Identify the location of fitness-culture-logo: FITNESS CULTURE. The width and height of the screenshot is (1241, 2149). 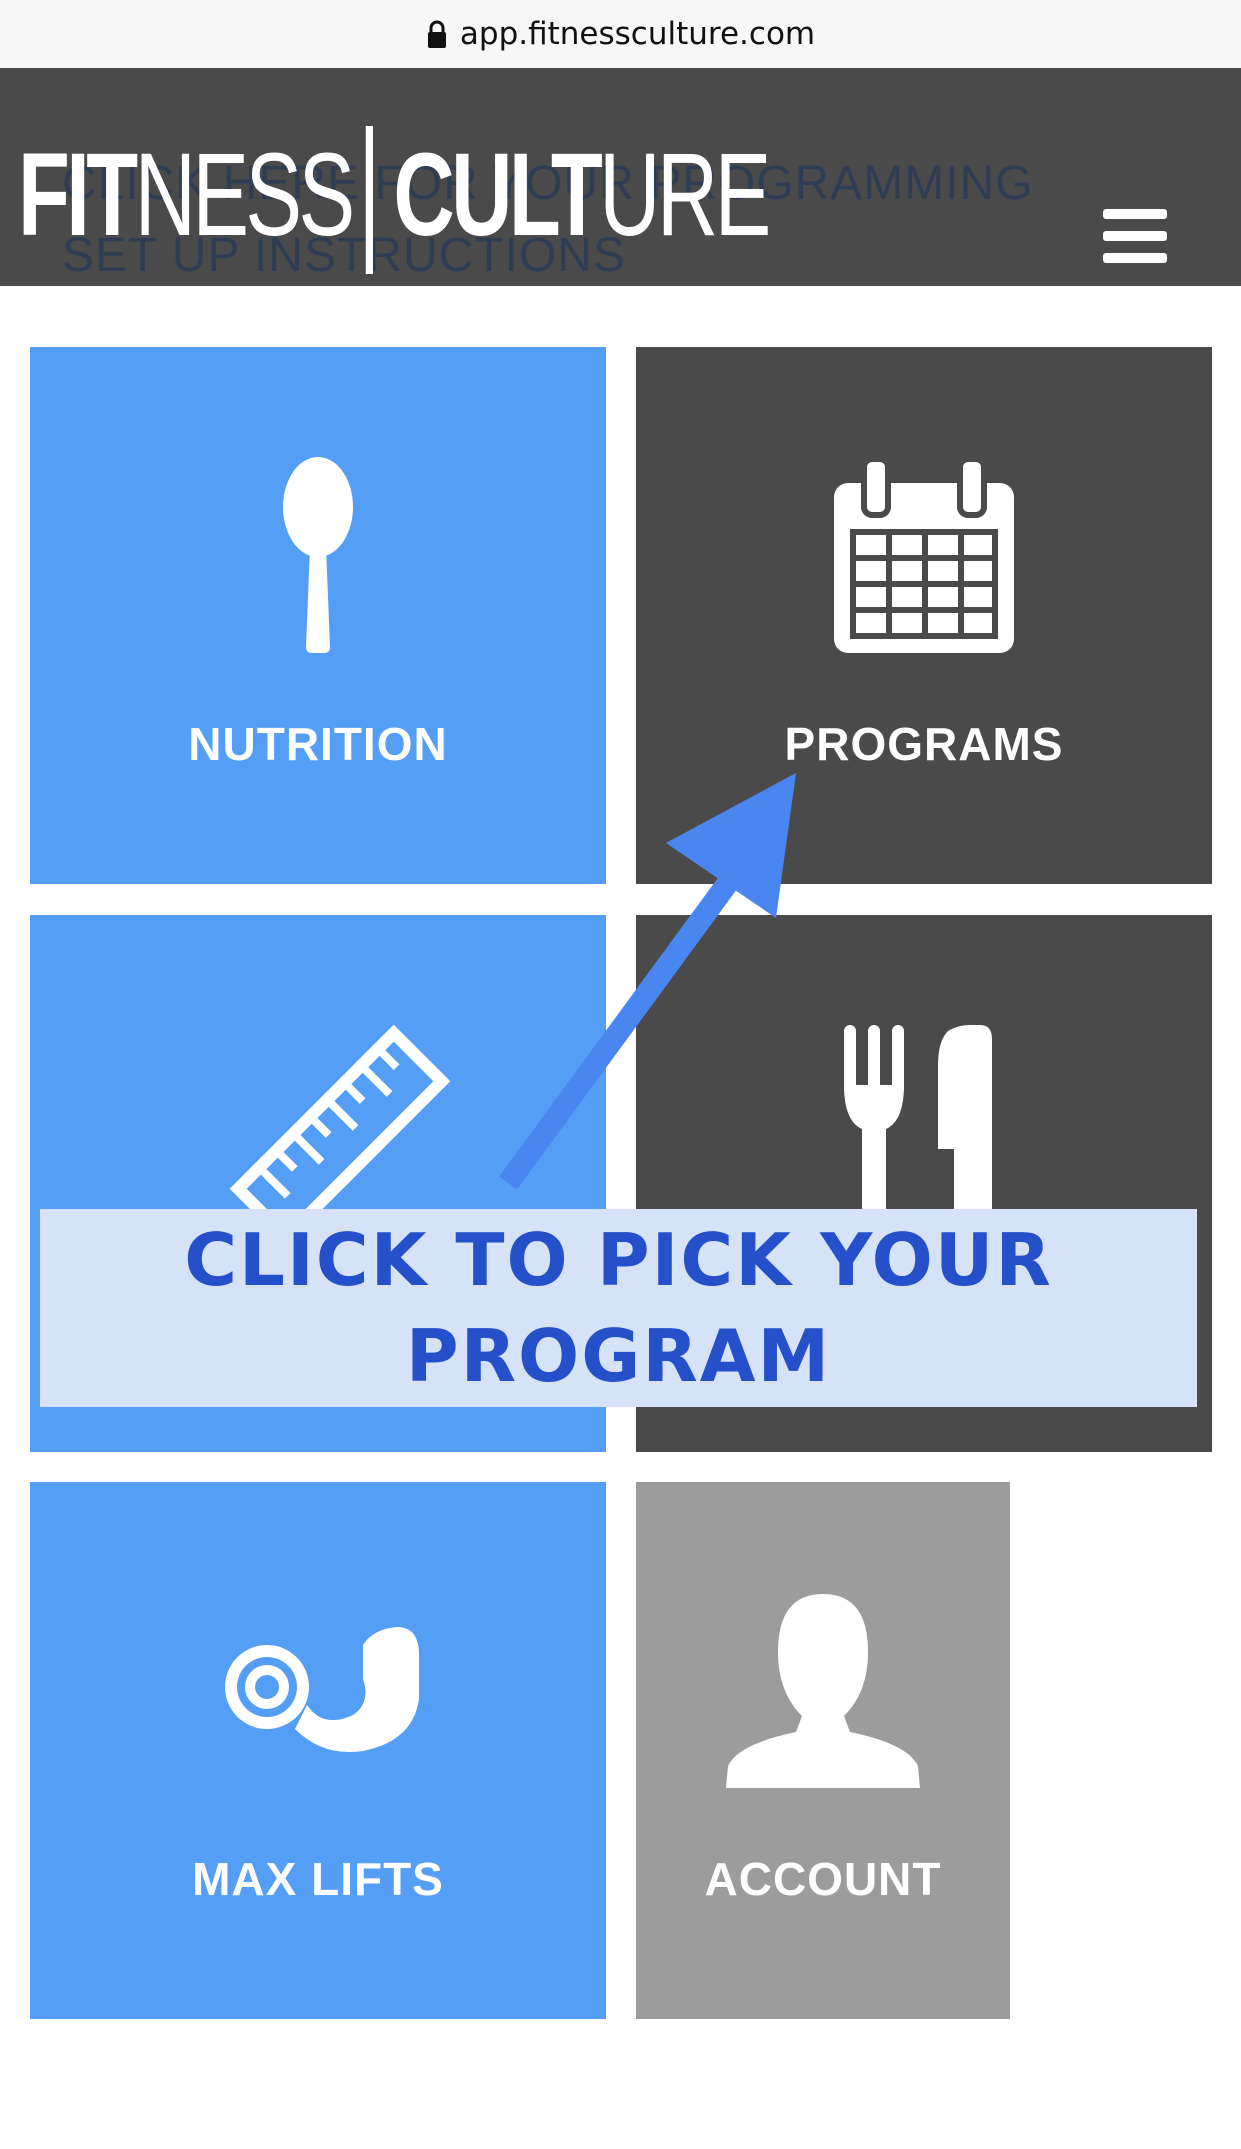
(394, 201).